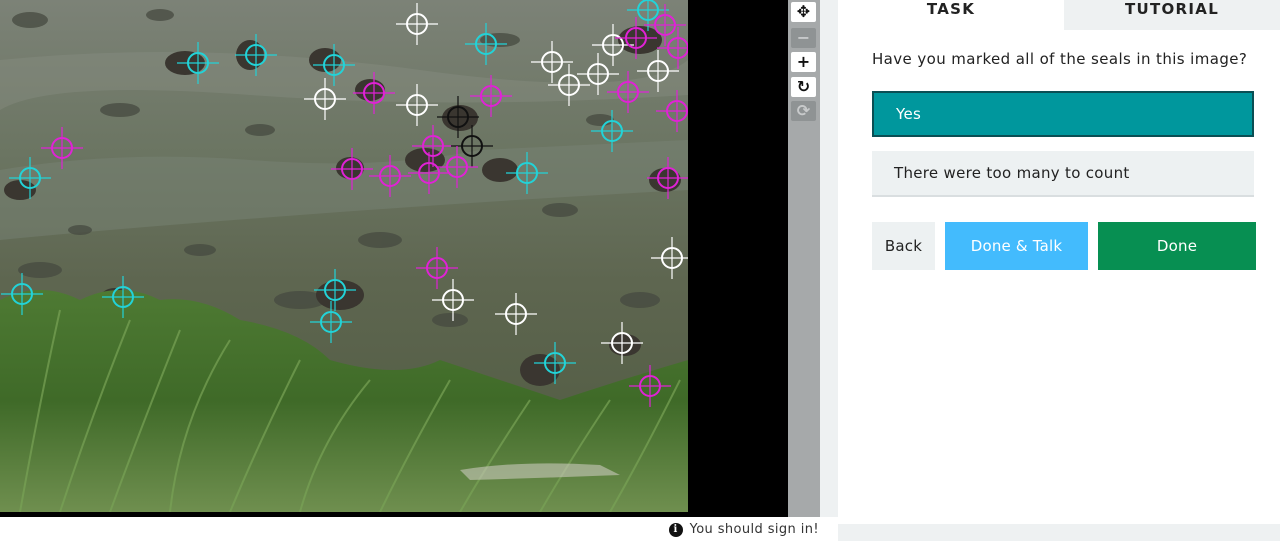 This screenshot has width=1280, height=541. Describe the element at coordinates (803, 38) in the screenshot. I see `zoom-out-icon: −` at that location.